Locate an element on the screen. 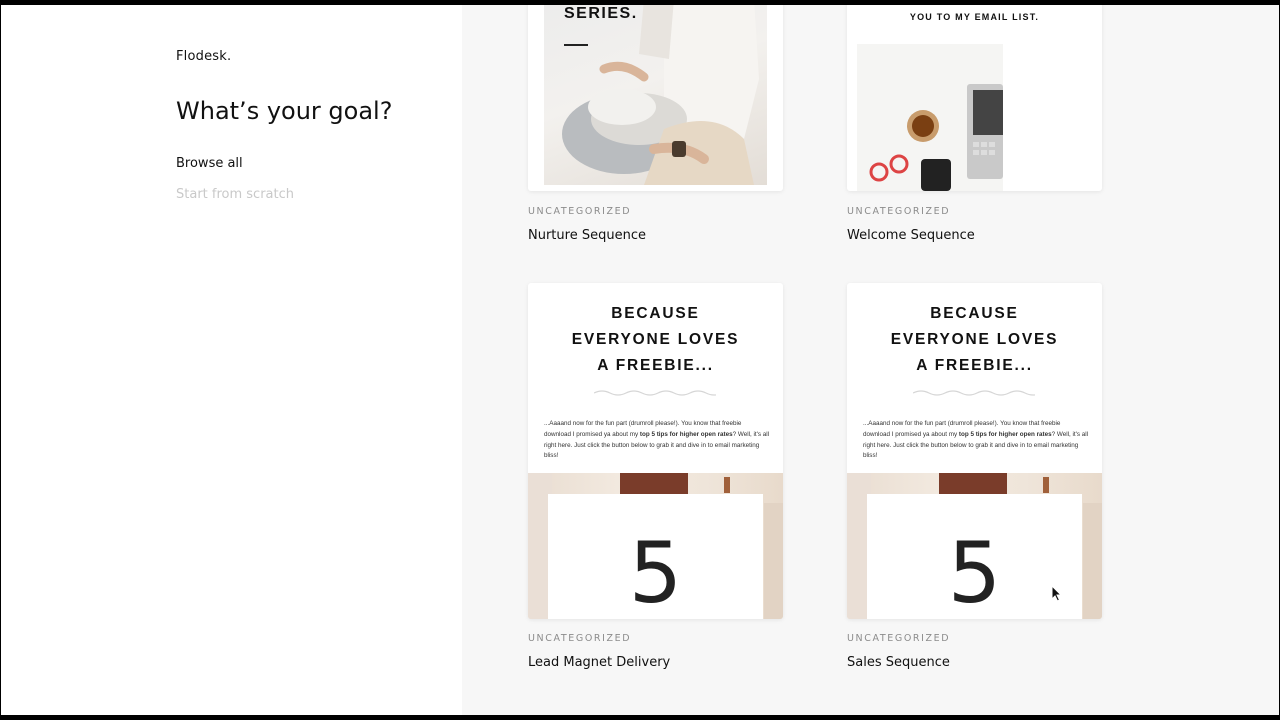  template-title-sales: Sales Sequence is located at coordinates (898, 662).